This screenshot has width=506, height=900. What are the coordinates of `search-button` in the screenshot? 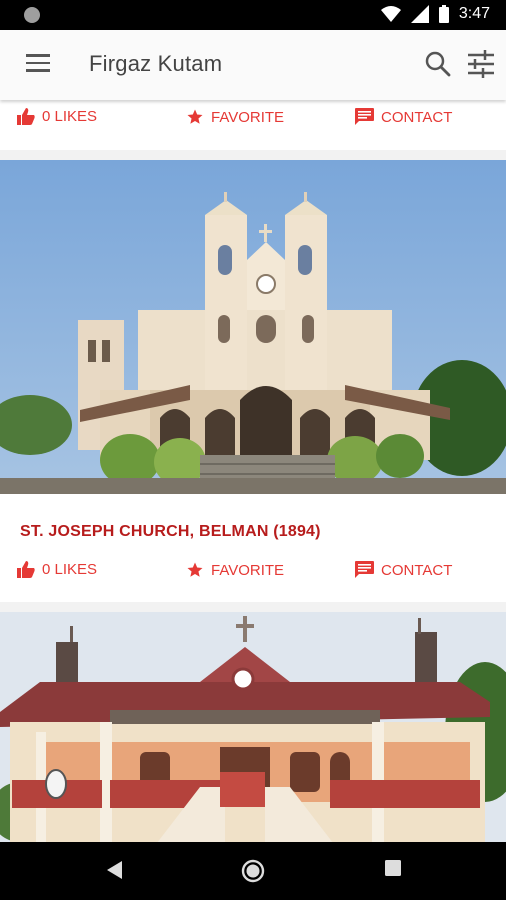 It's located at (438, 64).